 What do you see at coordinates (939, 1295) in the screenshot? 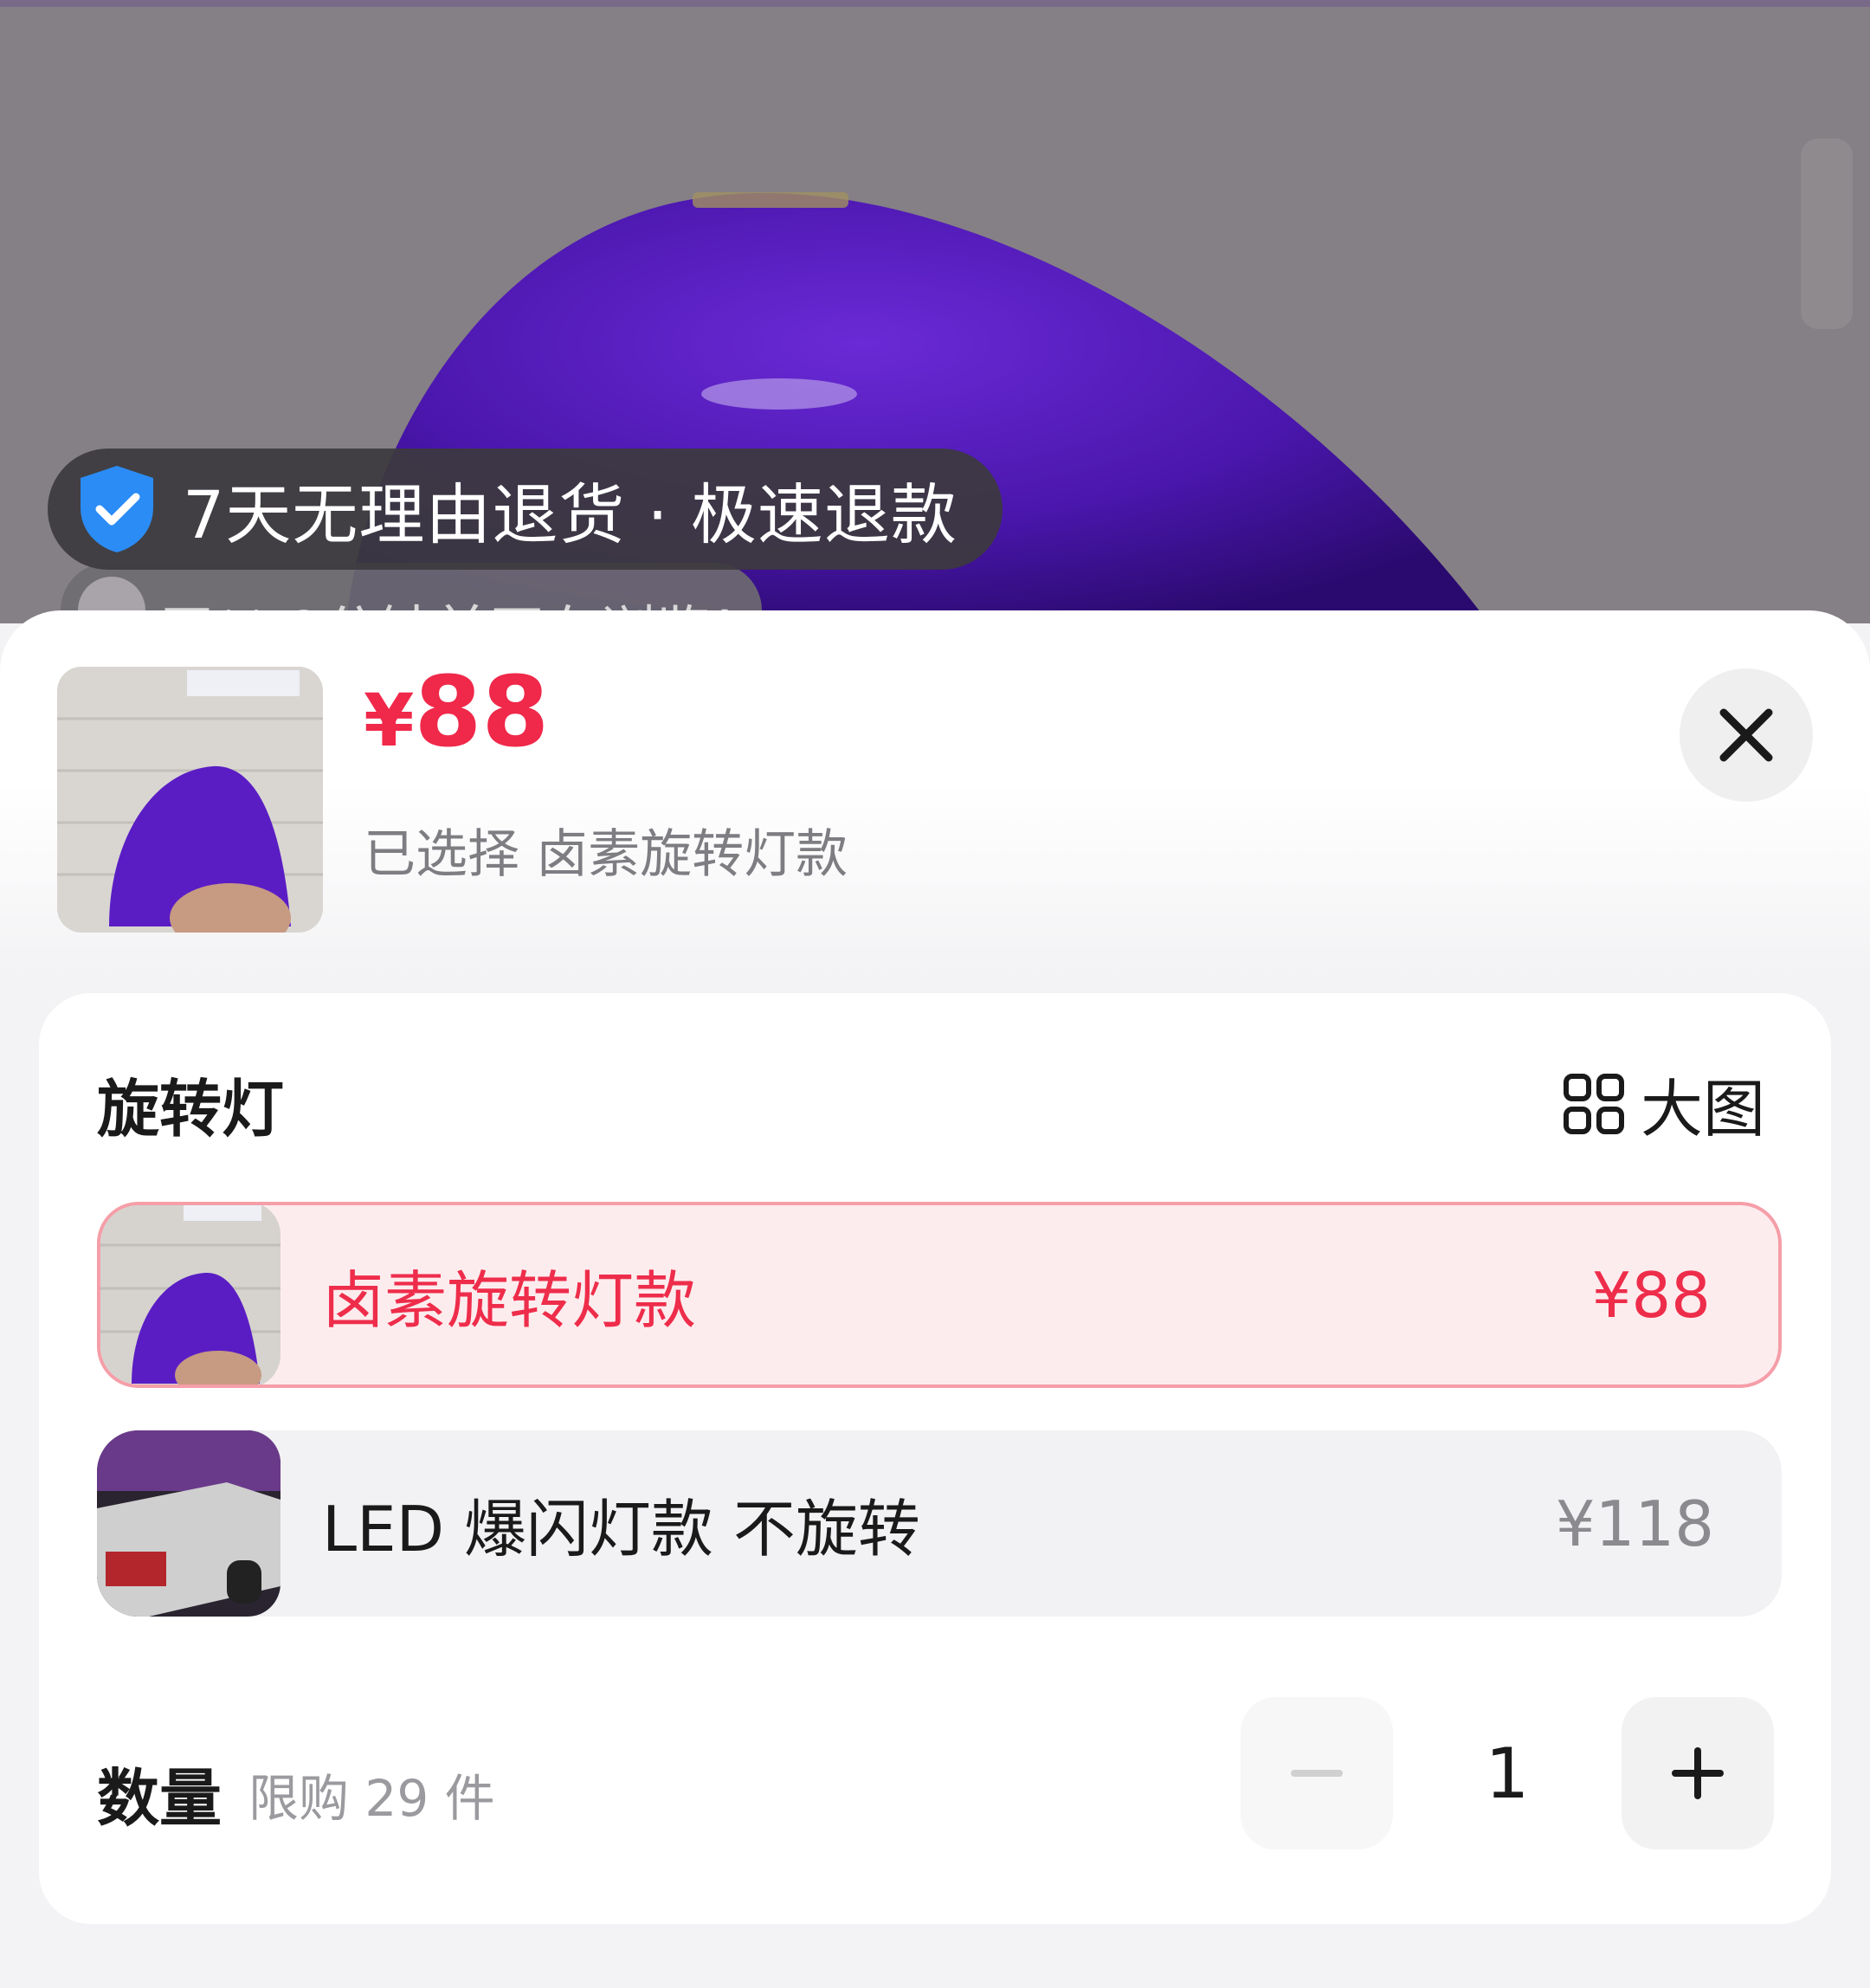
I see `spec-option-halogen: 卤素旋转灯款 ¥88` at bounding box center [939, 1295].